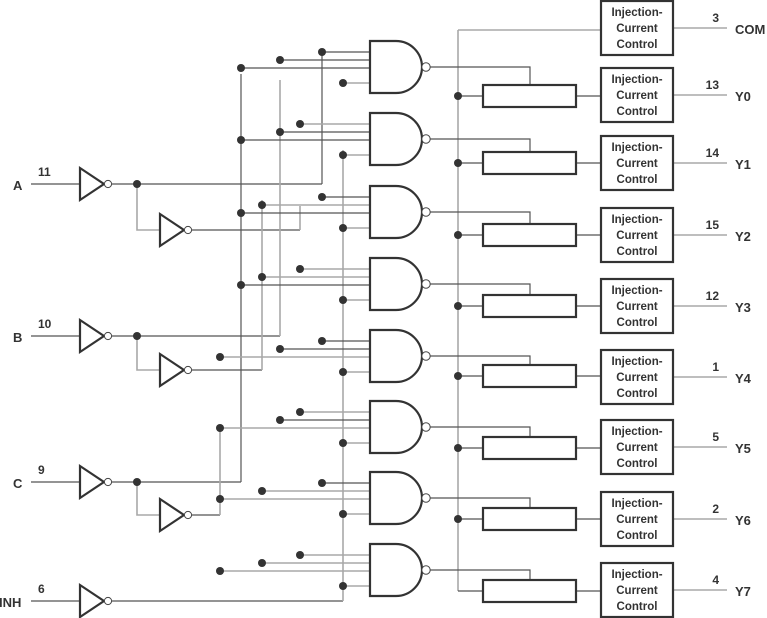  Describe the element at coordinates (715, 580) in the screenshot. I see `output-pin-y7: 4` at that location.